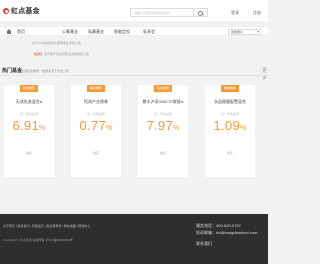  Describe the element at coordinates (38, 54) in the screenshot. I see `announcement-tag: 【最新】` at that location.